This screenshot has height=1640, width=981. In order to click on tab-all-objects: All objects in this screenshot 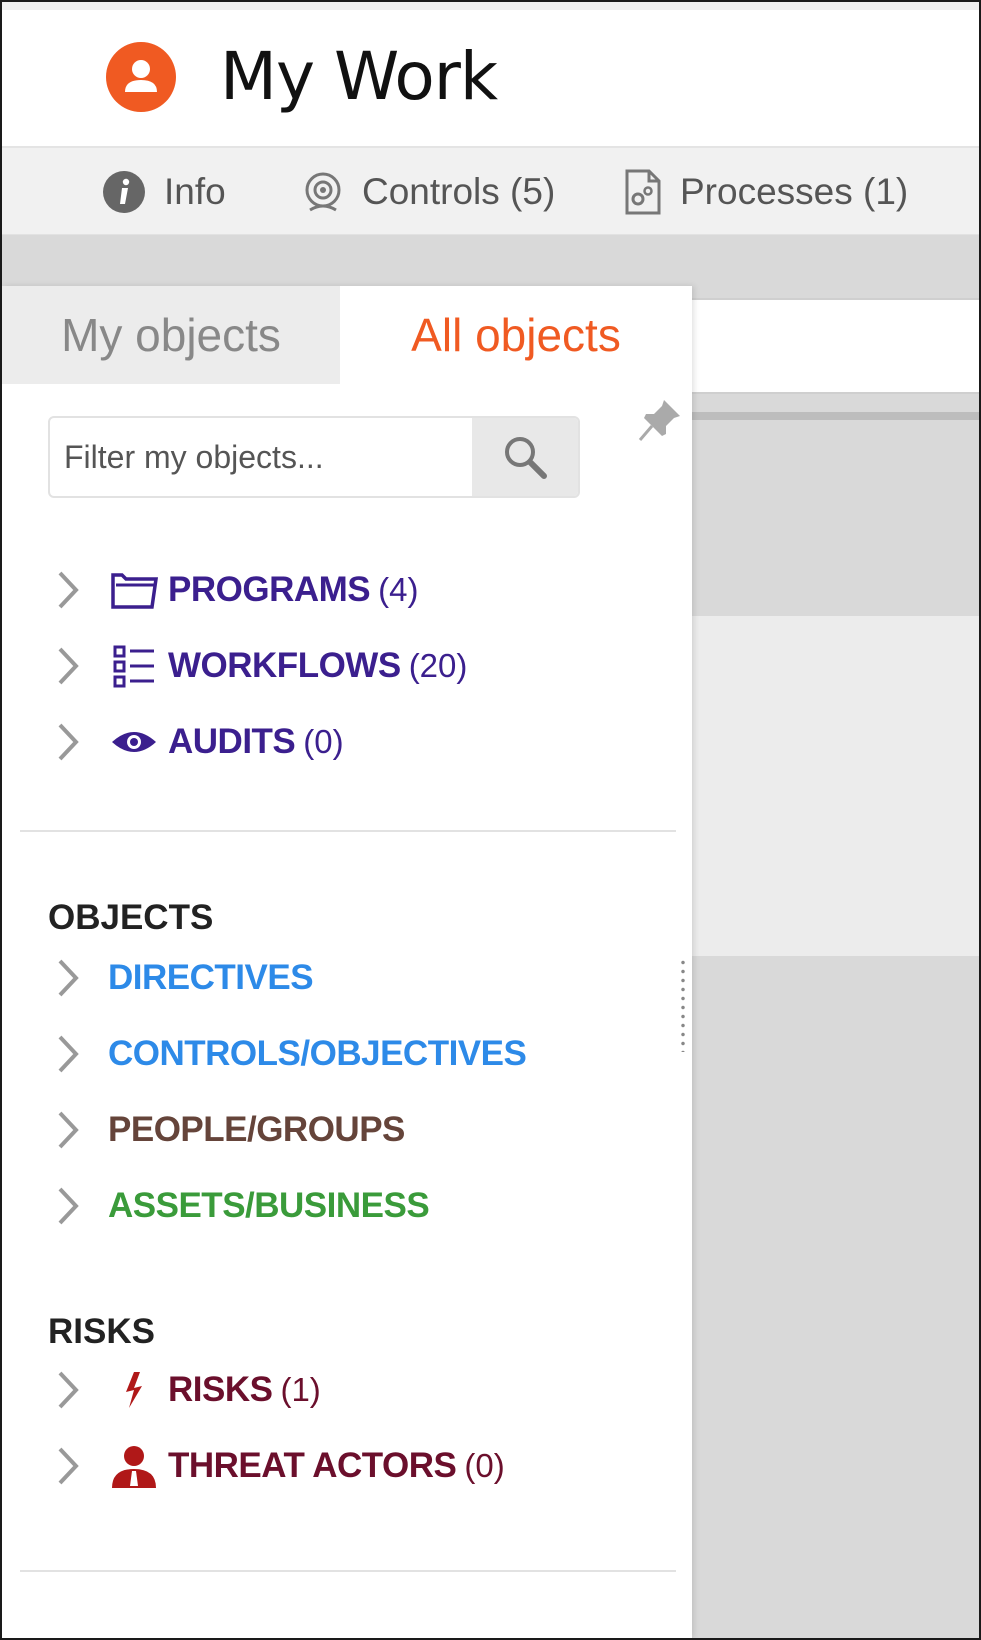, I will do `click(516, 335)`.